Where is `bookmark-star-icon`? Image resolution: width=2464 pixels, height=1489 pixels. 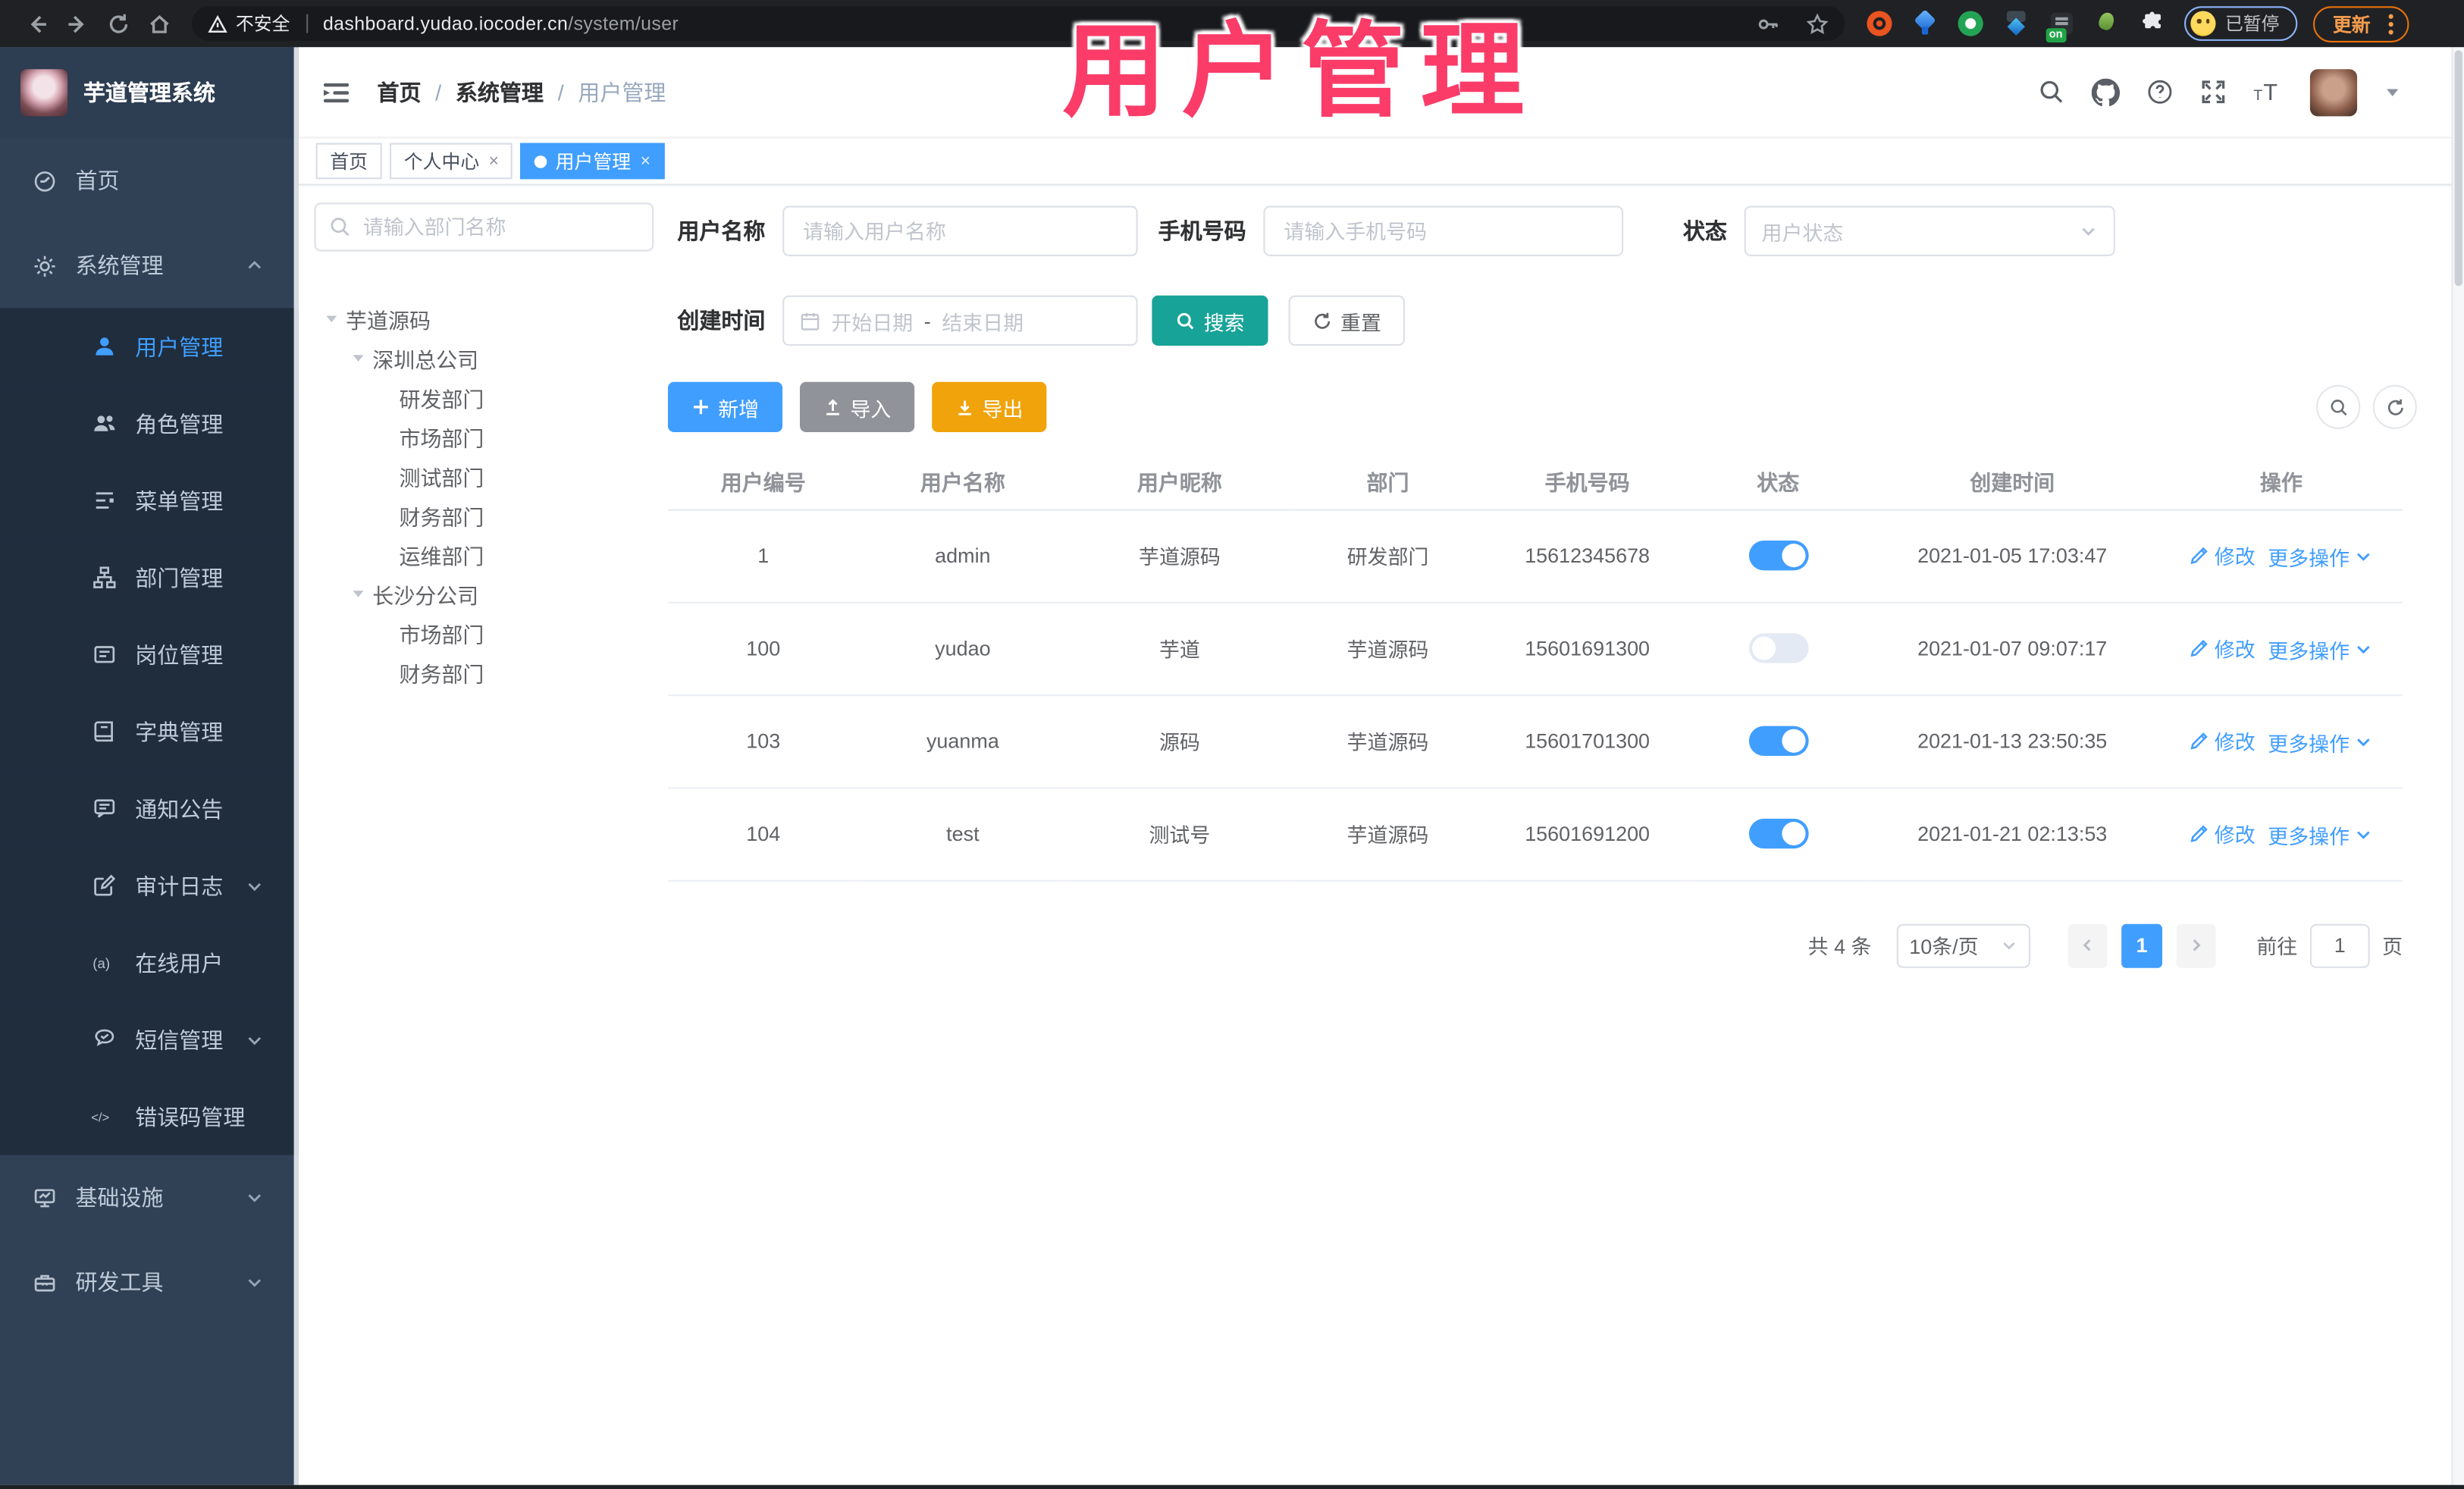 bookmark-star-icon is located at coordinates (1818, 24).